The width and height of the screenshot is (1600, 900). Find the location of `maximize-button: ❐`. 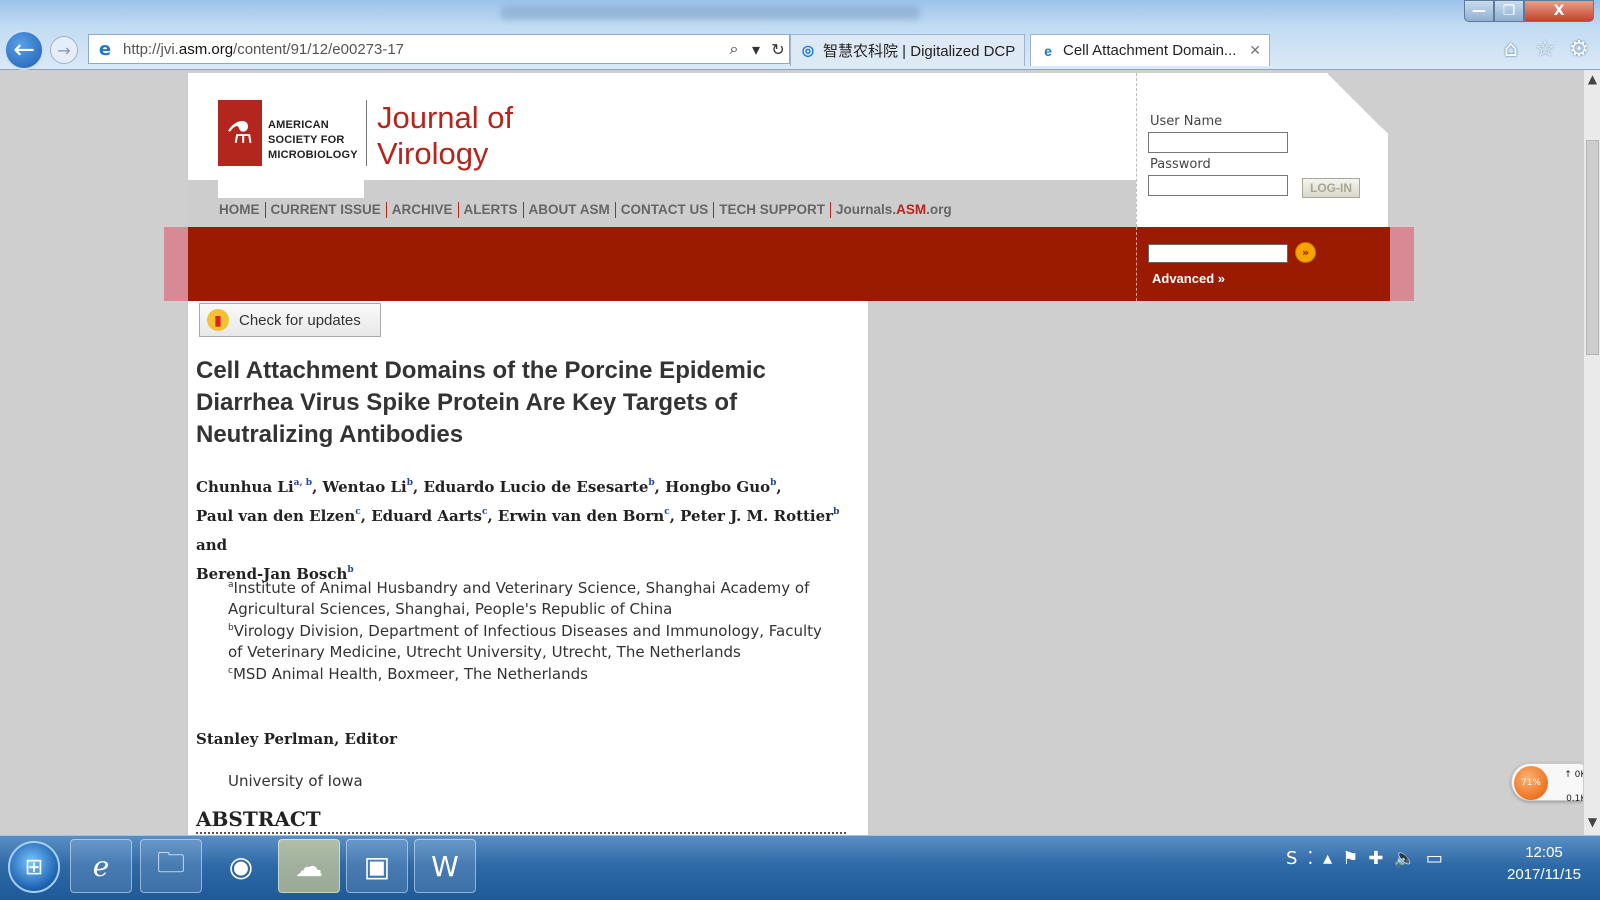

maximize-button: ❐ is located at coordinates (1509, 11).